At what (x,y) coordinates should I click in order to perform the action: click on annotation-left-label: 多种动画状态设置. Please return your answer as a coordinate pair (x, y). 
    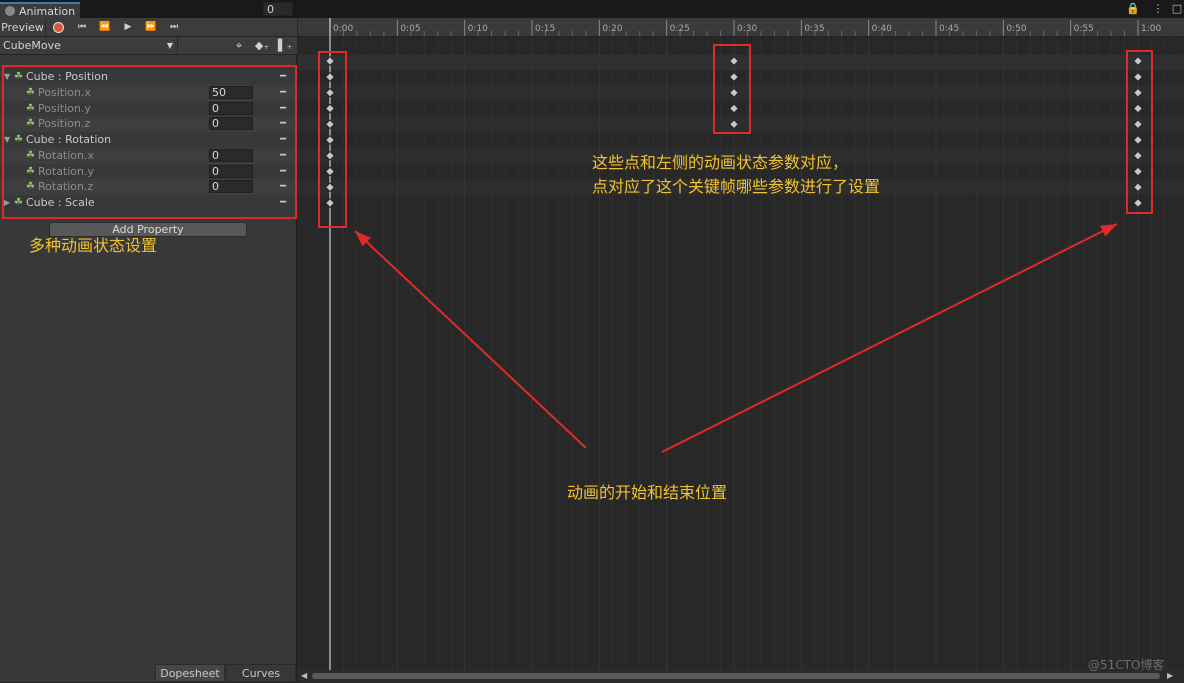
    Looking at the image, I should click on (93, 245).